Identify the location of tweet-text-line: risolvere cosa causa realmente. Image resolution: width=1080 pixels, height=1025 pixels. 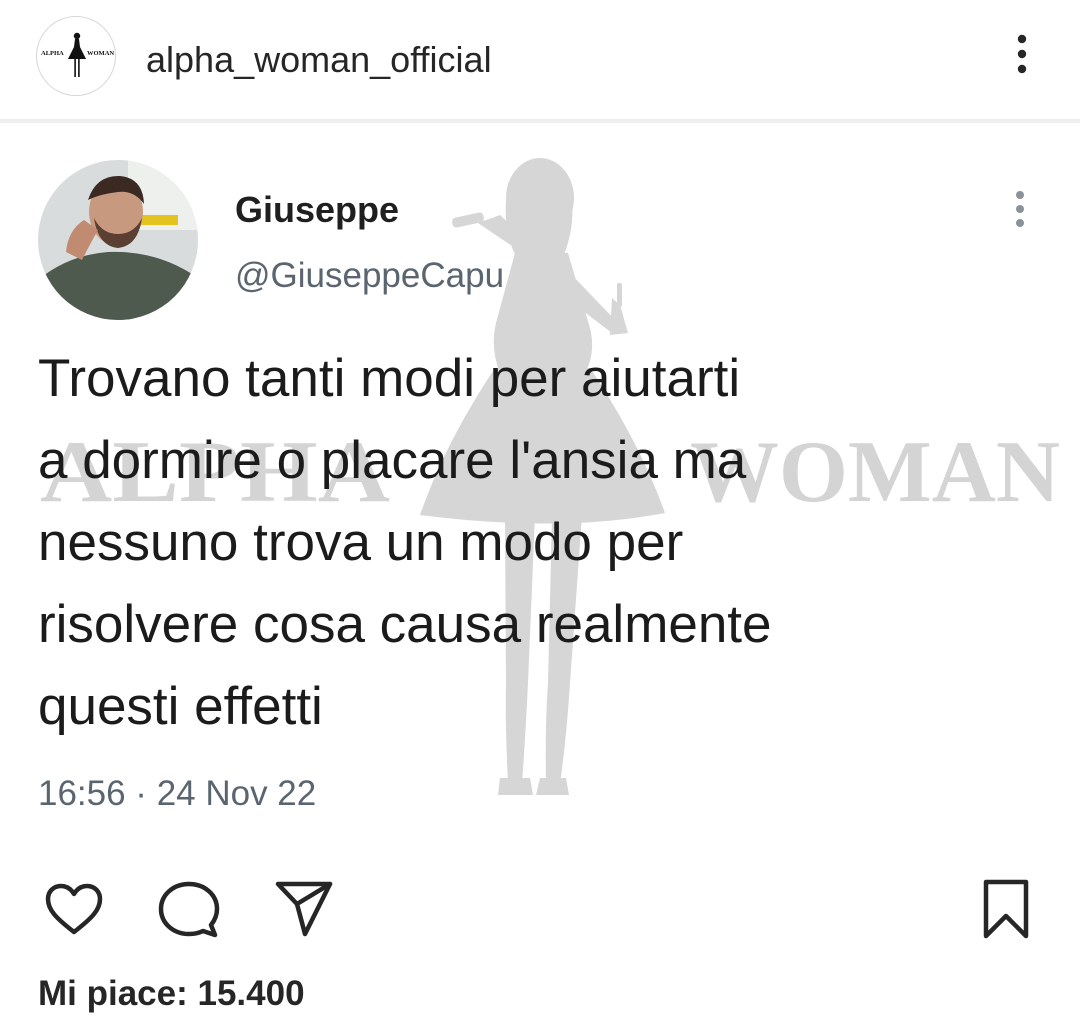
(405, 624).